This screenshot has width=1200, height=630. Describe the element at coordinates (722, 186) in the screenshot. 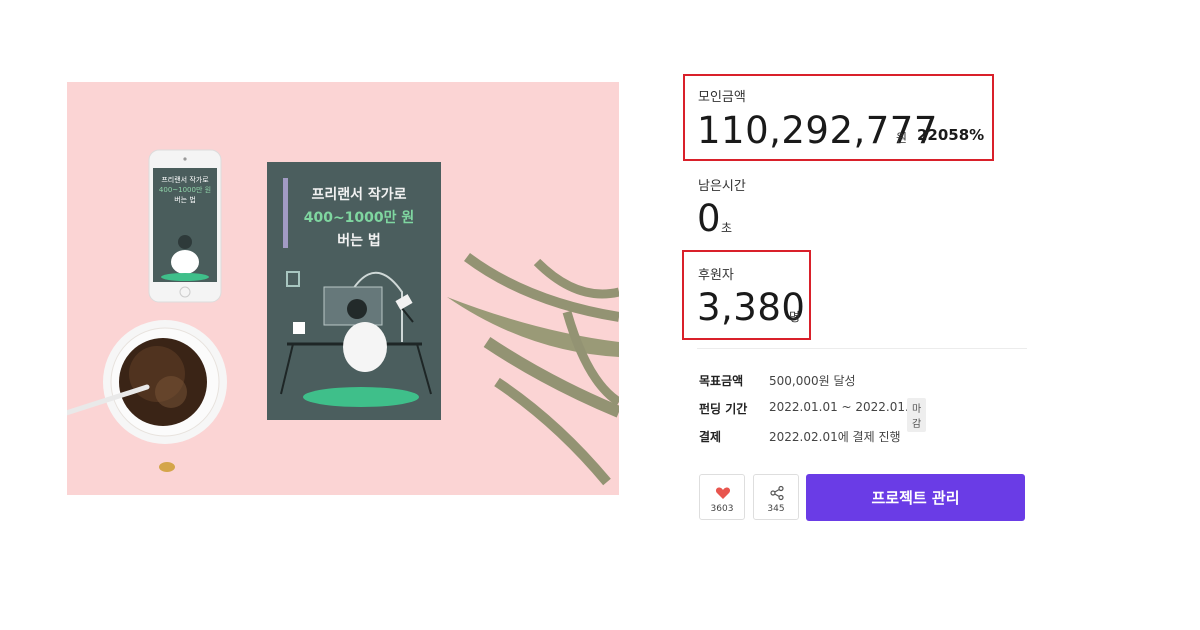

I see `time-remaining-label: 남은시간` at that location.